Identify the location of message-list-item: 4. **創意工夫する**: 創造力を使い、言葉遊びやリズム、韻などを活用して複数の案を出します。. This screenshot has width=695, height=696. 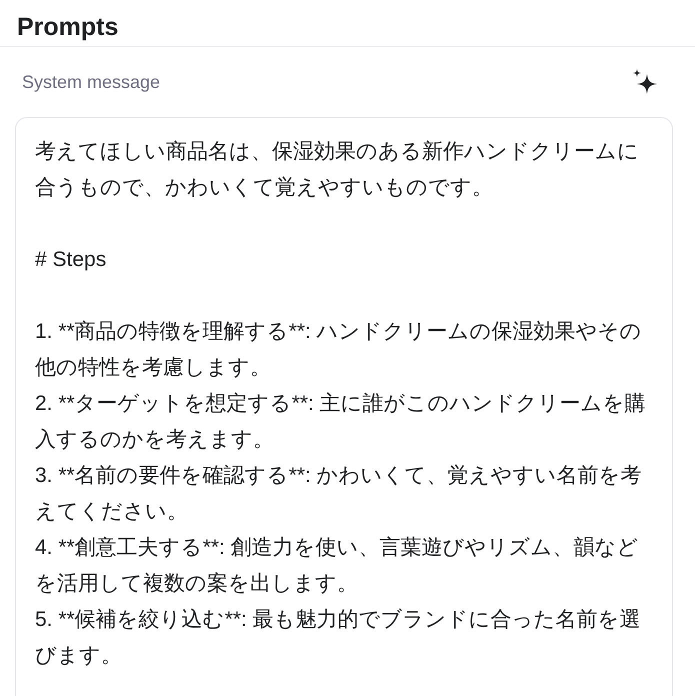
(337, 566).